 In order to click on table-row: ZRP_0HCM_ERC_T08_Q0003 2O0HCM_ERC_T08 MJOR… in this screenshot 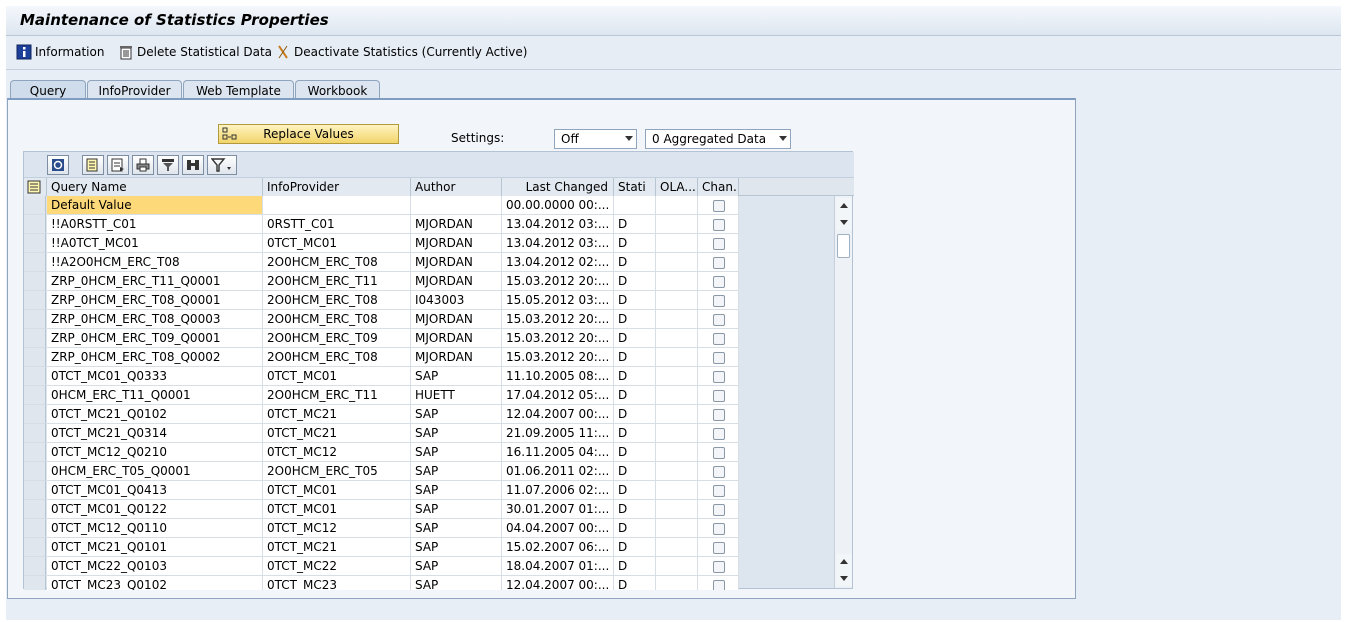, I will do `click(381, 319)`.